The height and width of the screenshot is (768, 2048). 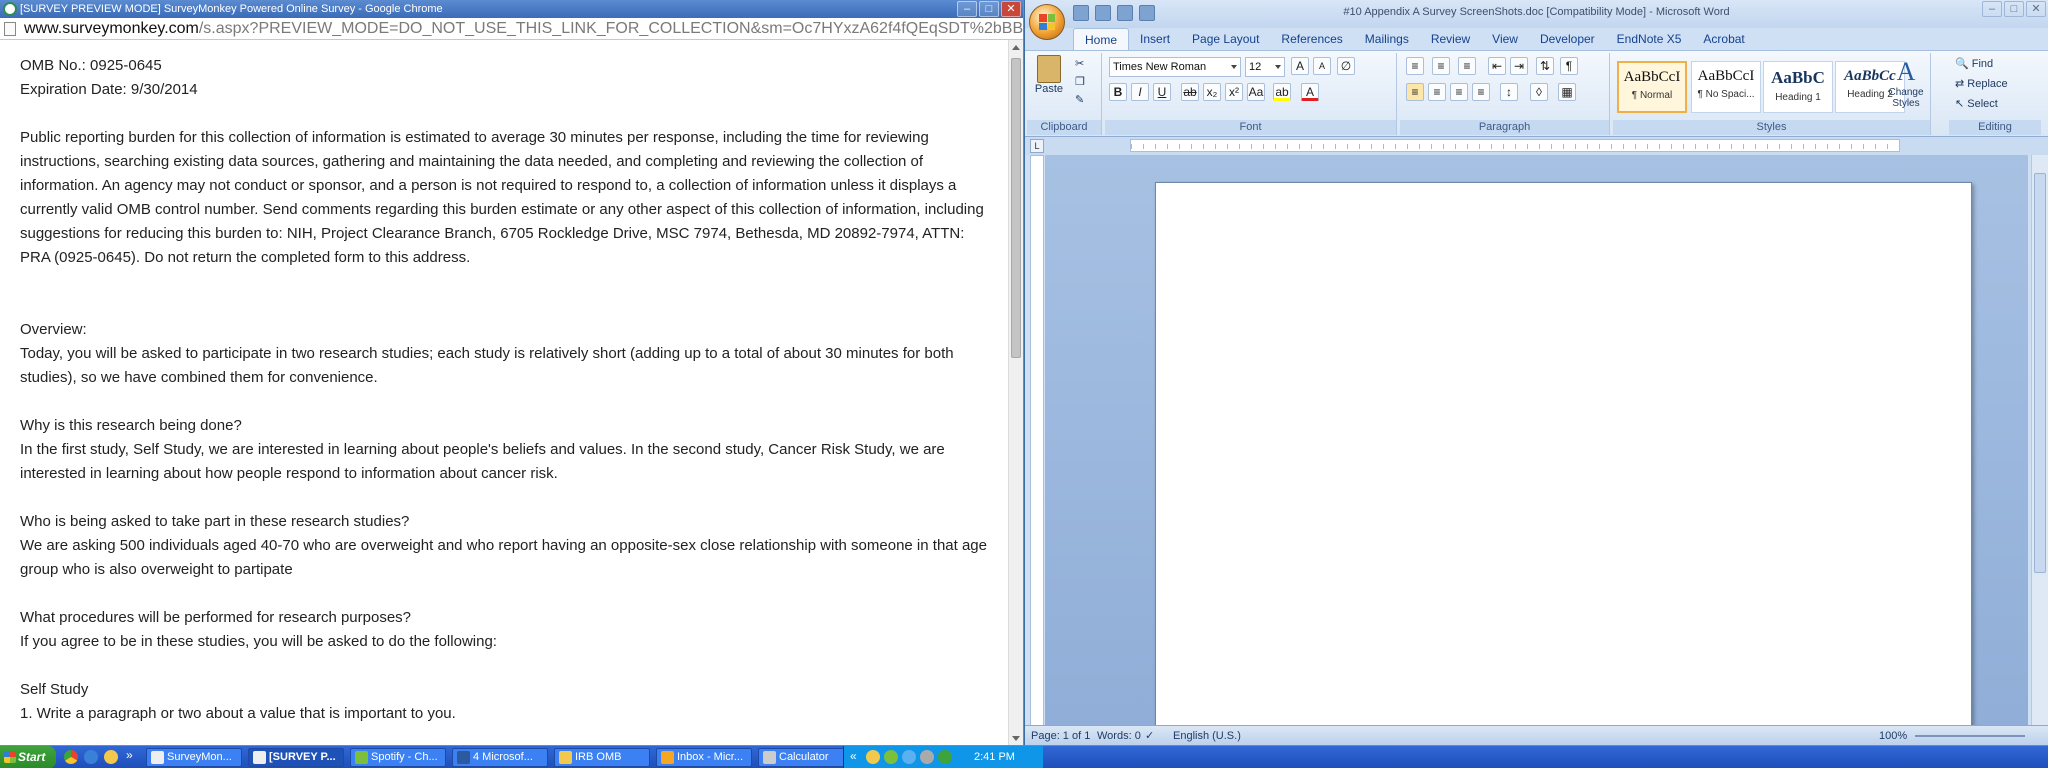 What do you see at coordinates (1225, 39) in the screenshot?
I see `tab-page-layout: Page Layout` at bounding box center [1225, 39].